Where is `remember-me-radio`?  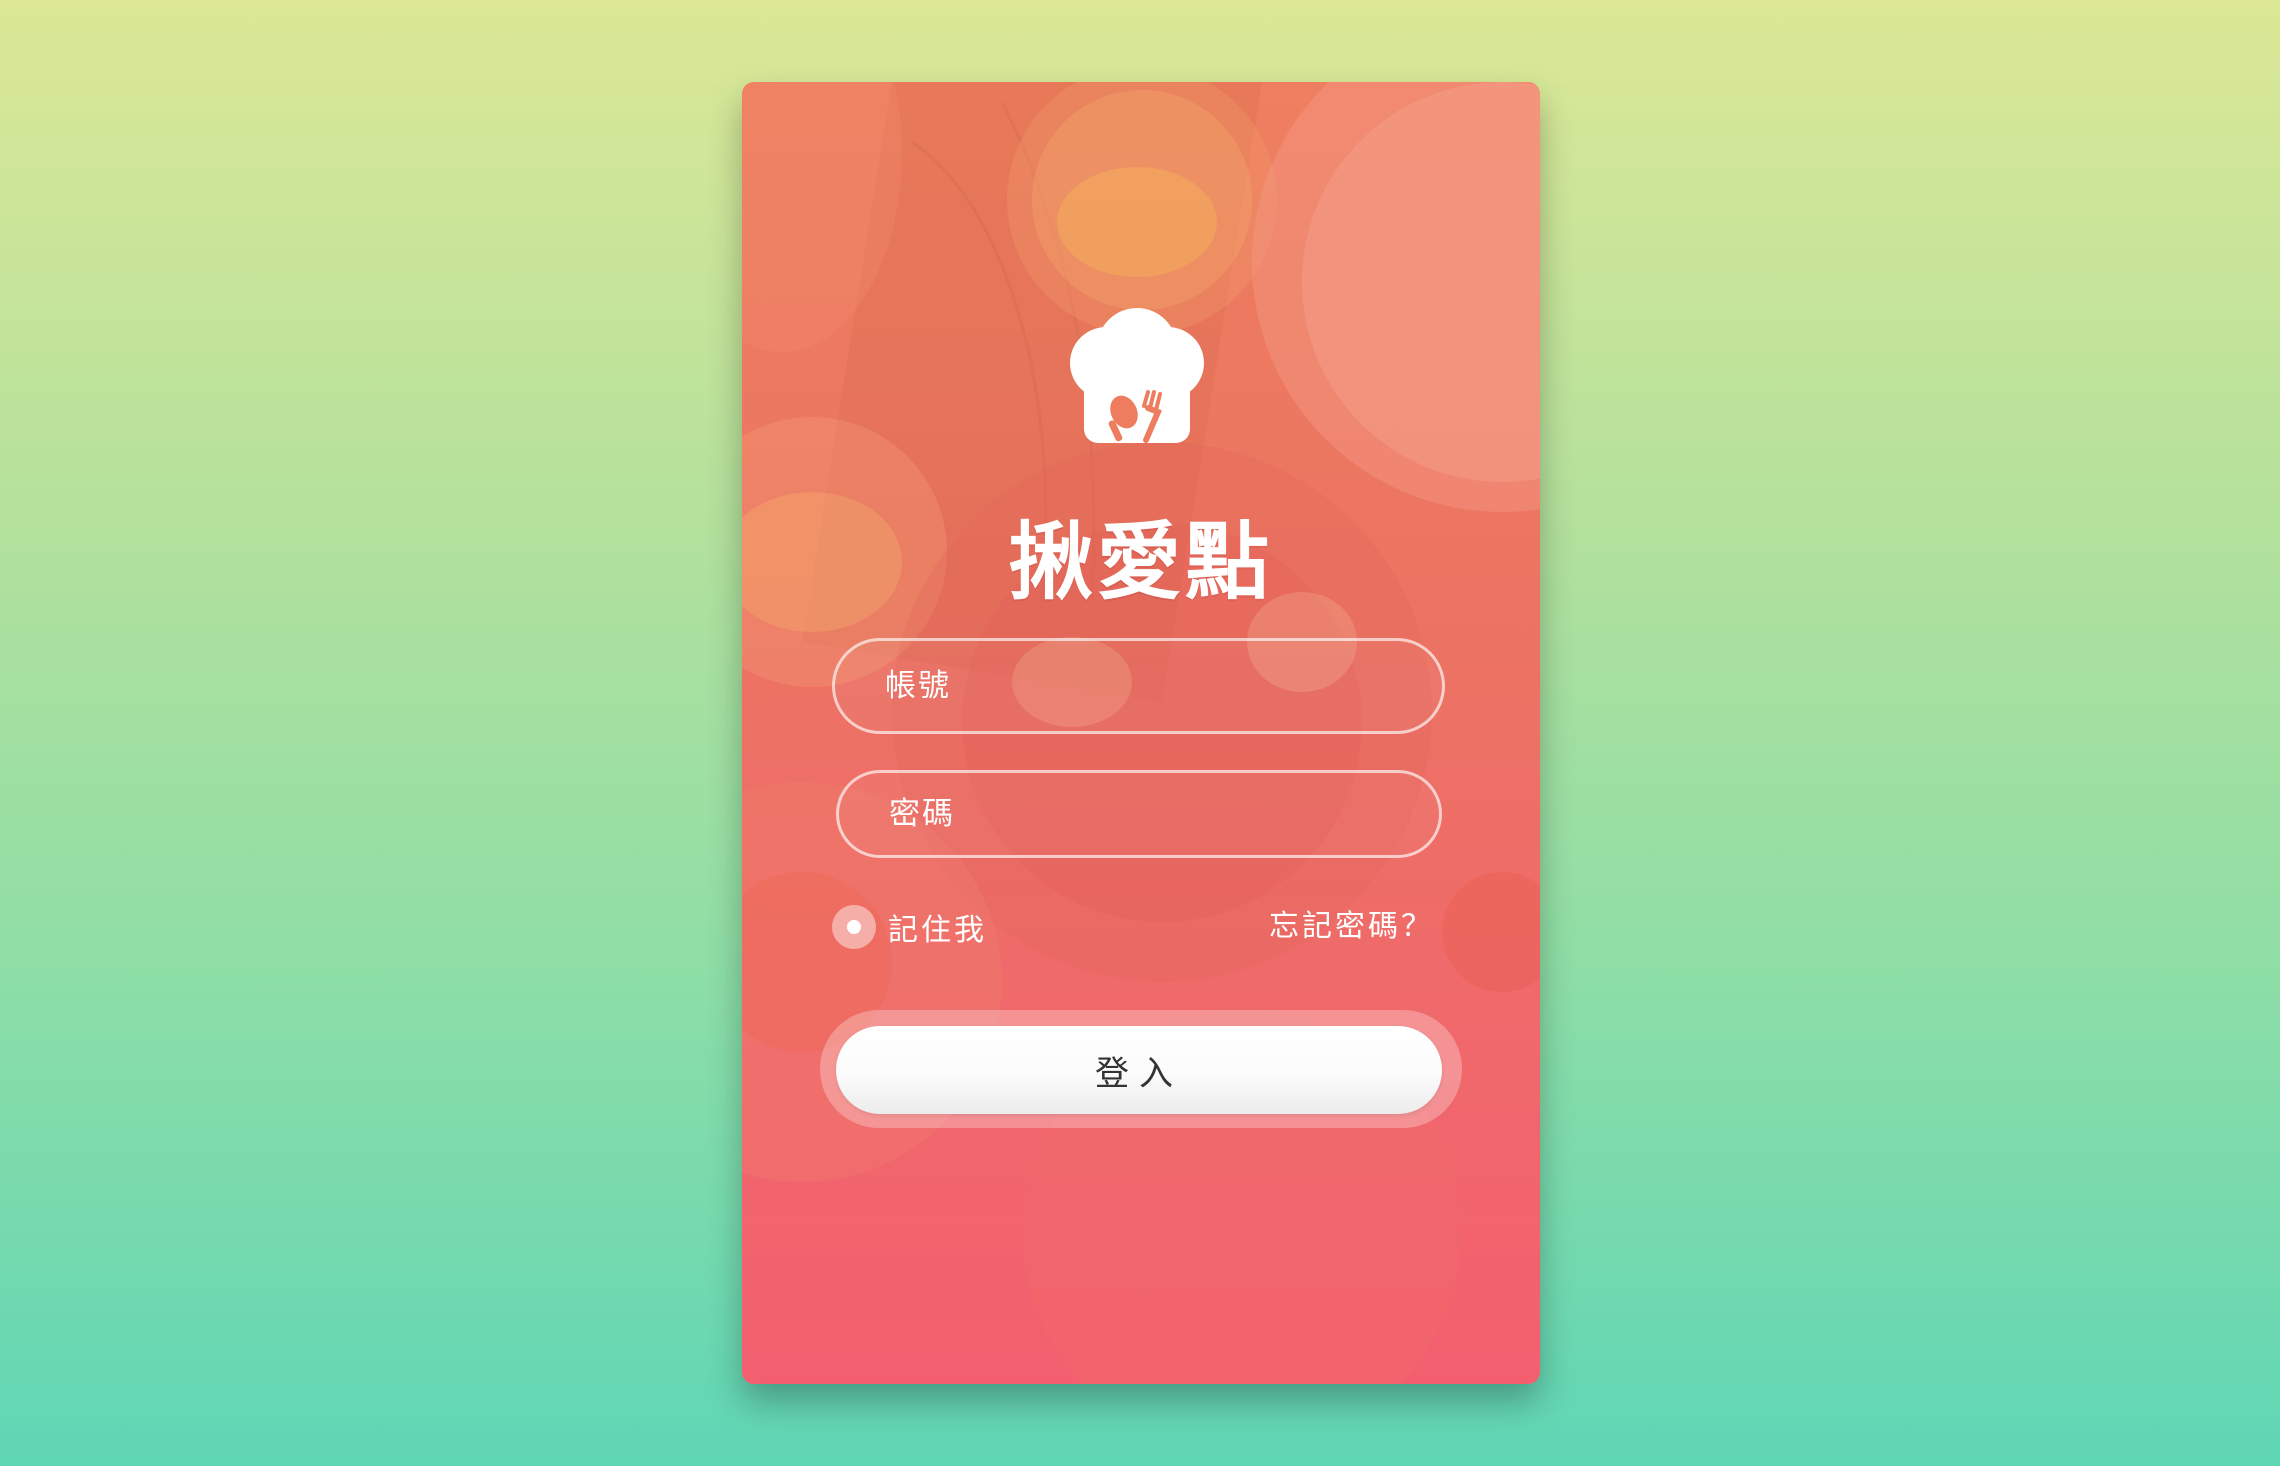 remember-me-radio is located at coordinates (854, 927).